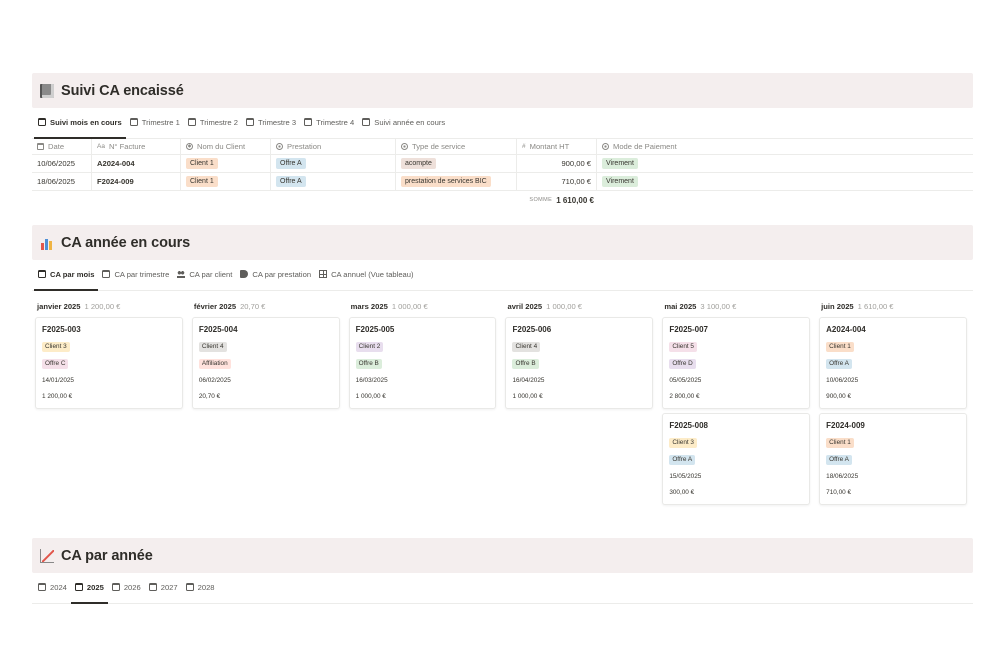 The image size is (1000, 667). Describe the element at coordinates (271, 125) in the screenshot. I see `tab-trimestre-3: Trimestre 3` at that location.